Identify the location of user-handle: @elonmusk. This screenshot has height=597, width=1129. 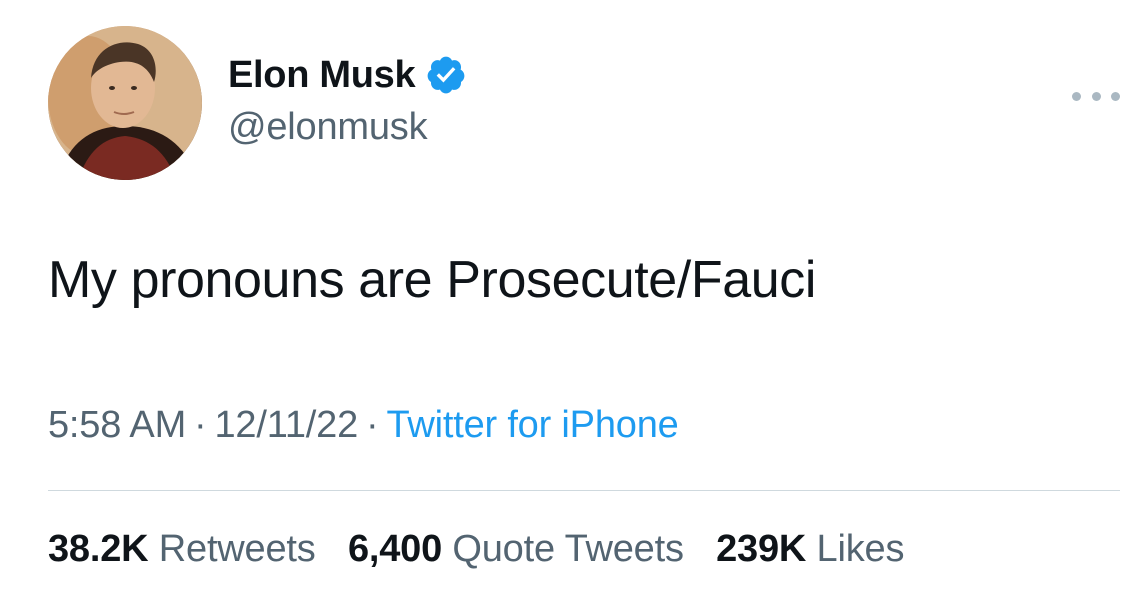
(328, 127).